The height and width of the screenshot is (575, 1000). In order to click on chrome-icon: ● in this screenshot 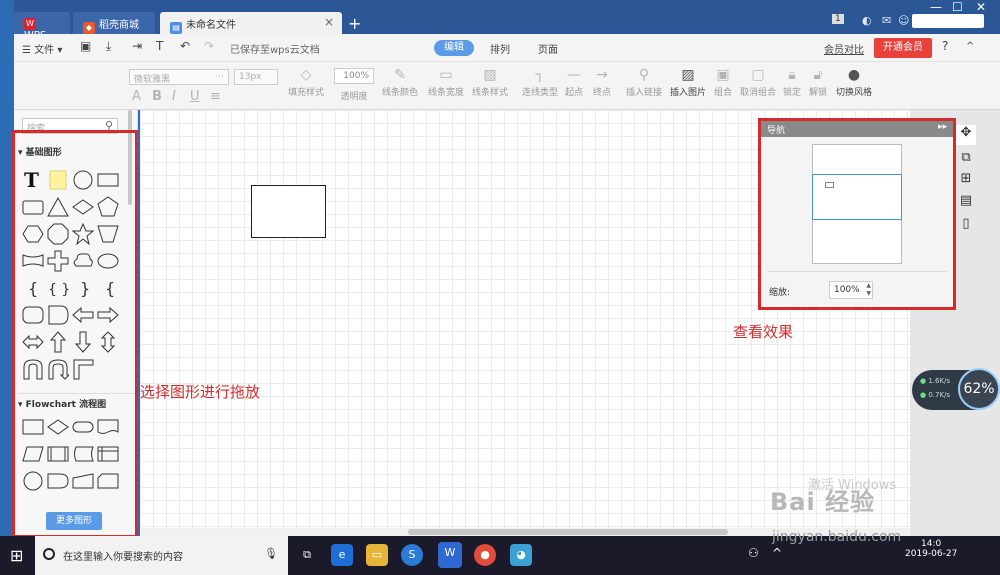, I will do `click(485, 555)`.